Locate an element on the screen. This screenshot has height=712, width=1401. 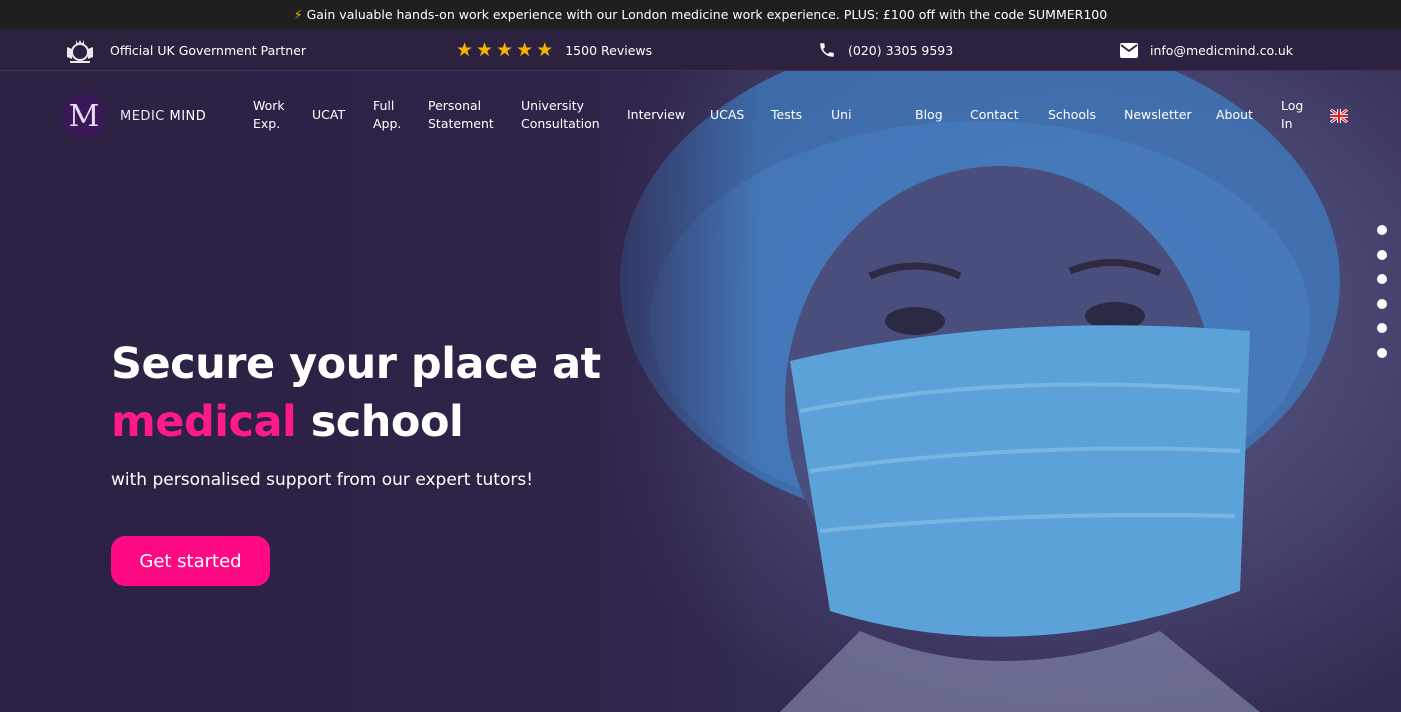
logo-text-bold: MIND is located at coordinates (188, 116).